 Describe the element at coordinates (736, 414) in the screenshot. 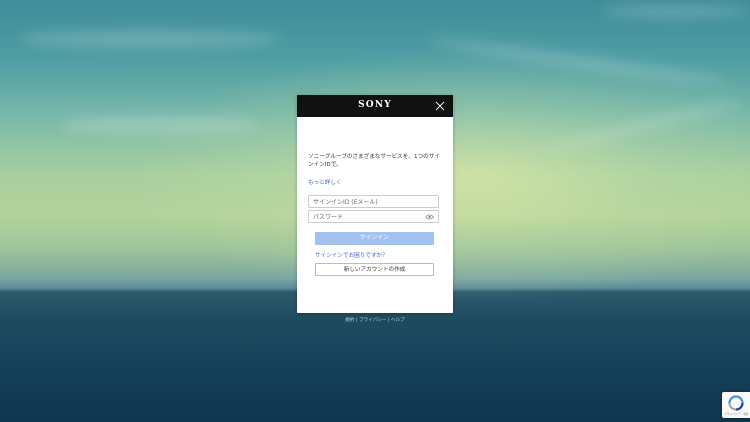

I see `recaptcha-text: プライバシー - 利用規約` at that location.